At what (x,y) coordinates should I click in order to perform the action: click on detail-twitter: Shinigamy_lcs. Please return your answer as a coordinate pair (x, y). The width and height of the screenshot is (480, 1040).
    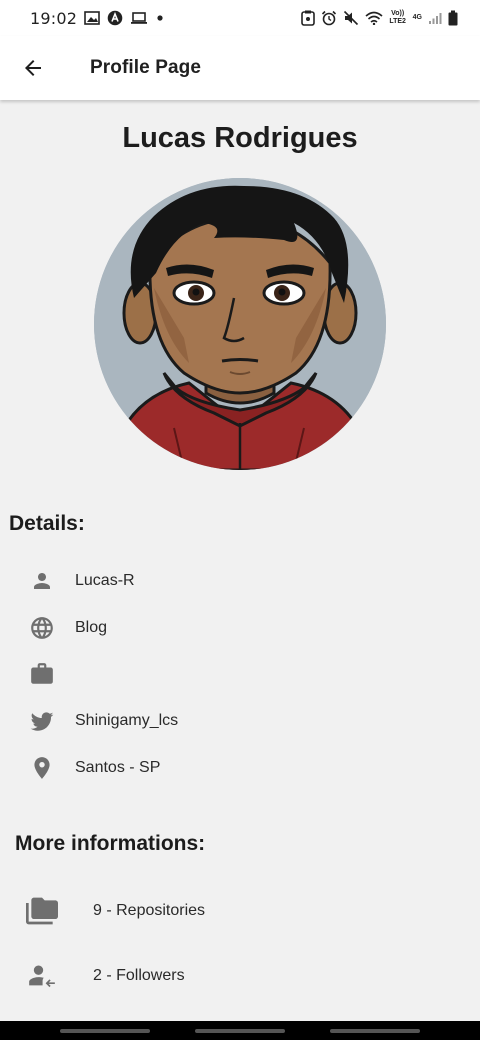
    Looking at the image, I should click on (102, 721).